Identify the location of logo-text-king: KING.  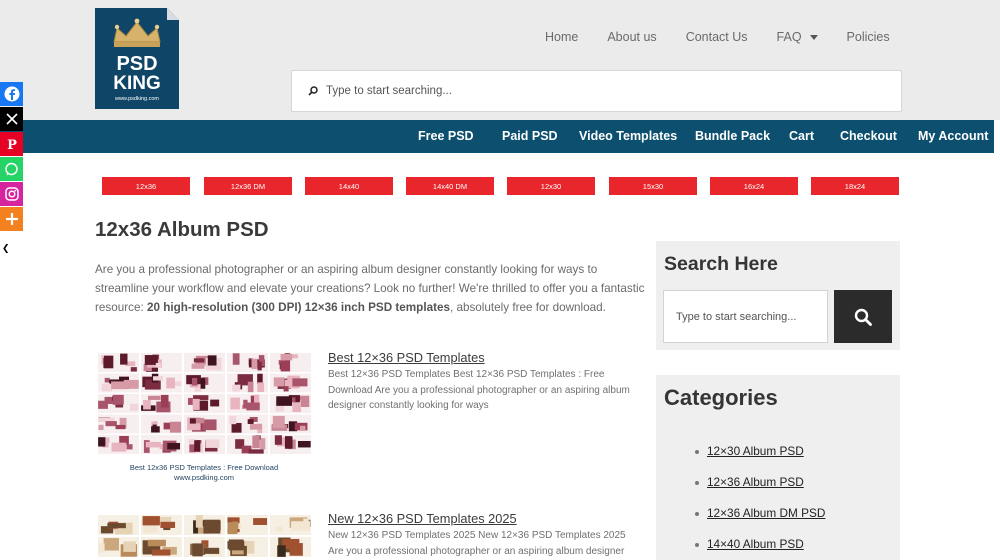
(137, 83).